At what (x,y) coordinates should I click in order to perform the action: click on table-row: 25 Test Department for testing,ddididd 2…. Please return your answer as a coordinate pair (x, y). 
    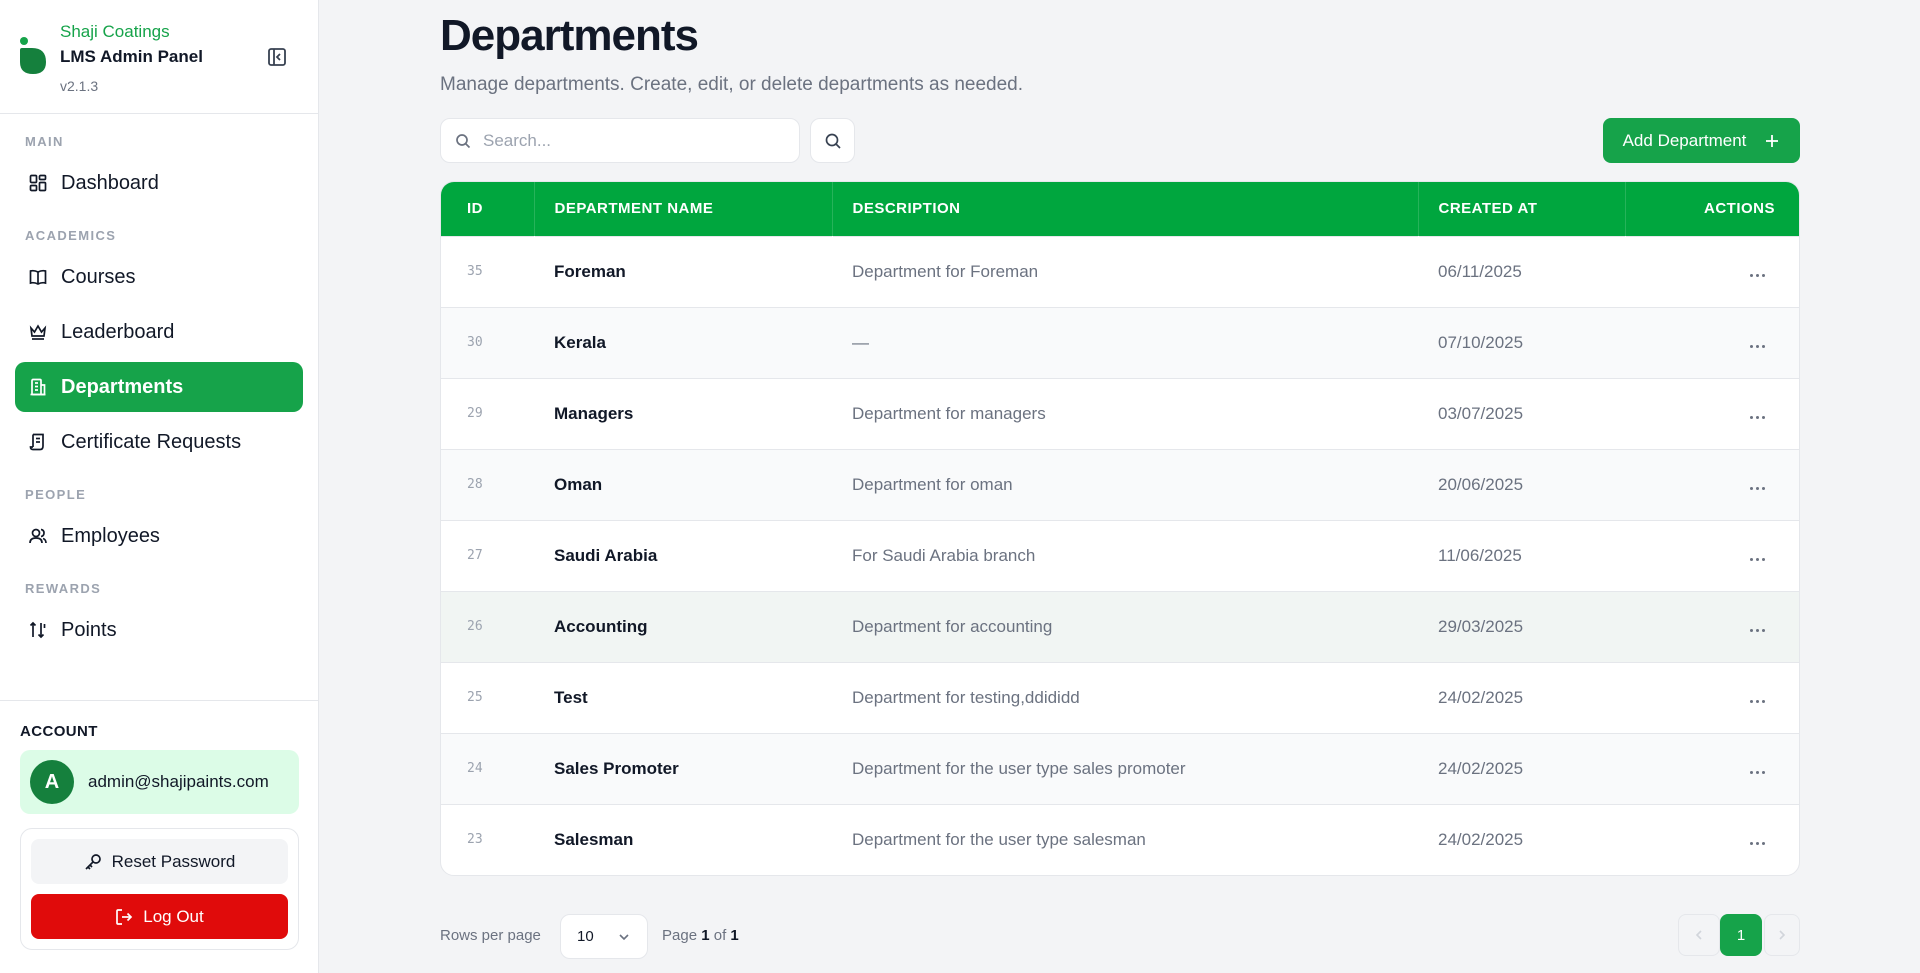
    Looking at the image, I should click on (1120, 697).